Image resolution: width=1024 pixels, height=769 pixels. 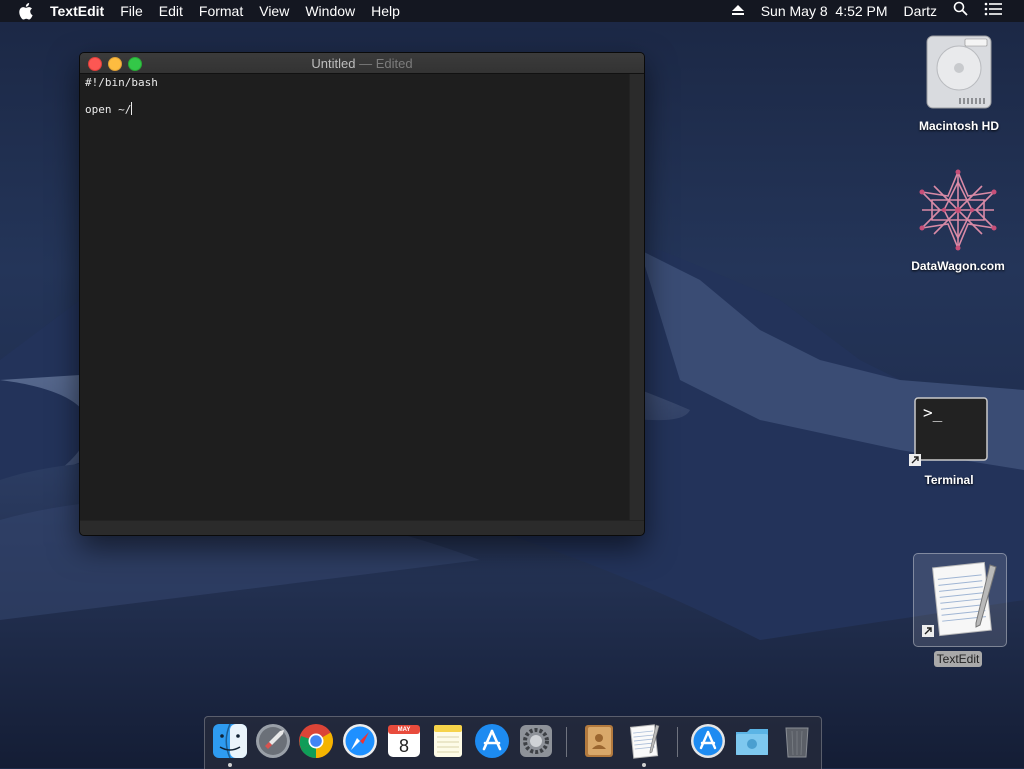 I want to click on notification-center-icon, so click(x=1000, y=11).